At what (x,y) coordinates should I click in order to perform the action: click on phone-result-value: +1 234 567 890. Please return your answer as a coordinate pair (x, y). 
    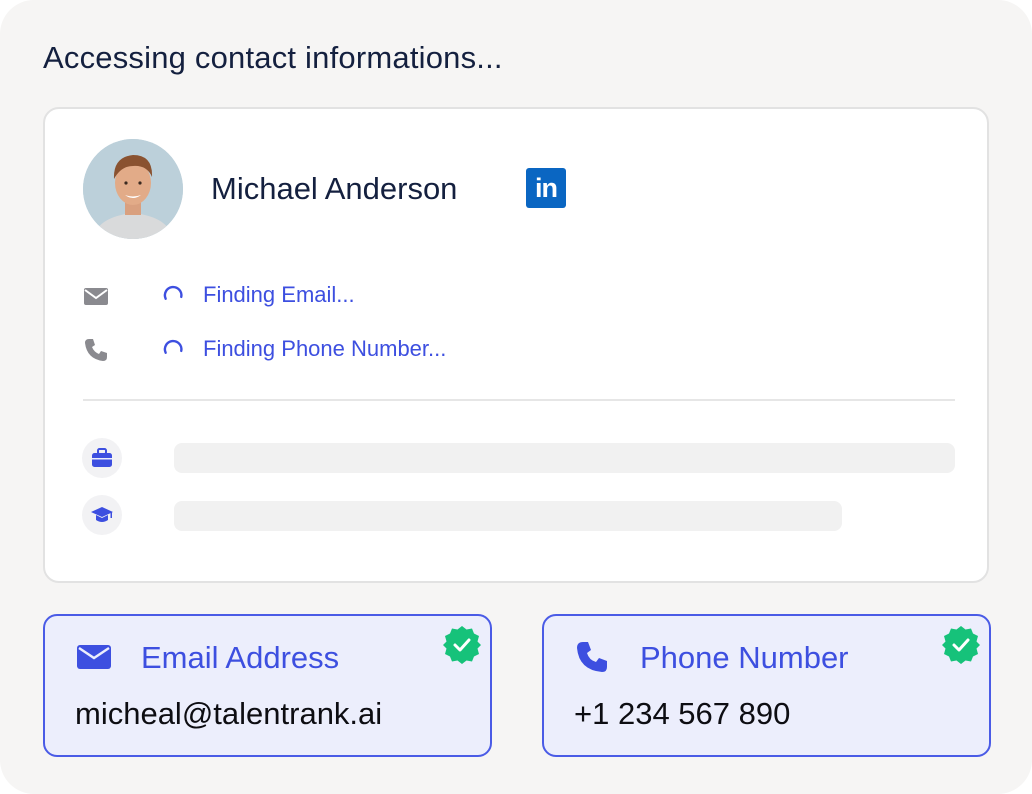
    Looking at the image, I should click on (682, 713).